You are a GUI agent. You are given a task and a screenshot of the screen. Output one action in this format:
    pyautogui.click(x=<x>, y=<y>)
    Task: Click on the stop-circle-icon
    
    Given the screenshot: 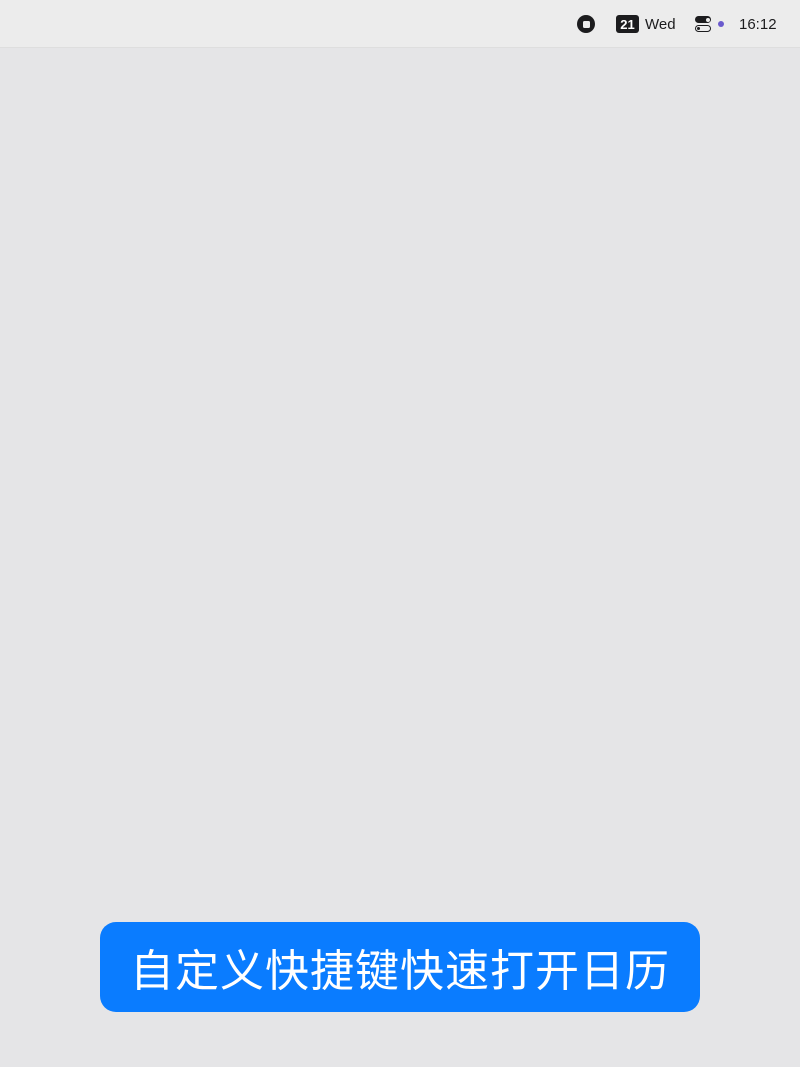 What is the action you would take?
    pyautogui.click(x=586, y=24)
    